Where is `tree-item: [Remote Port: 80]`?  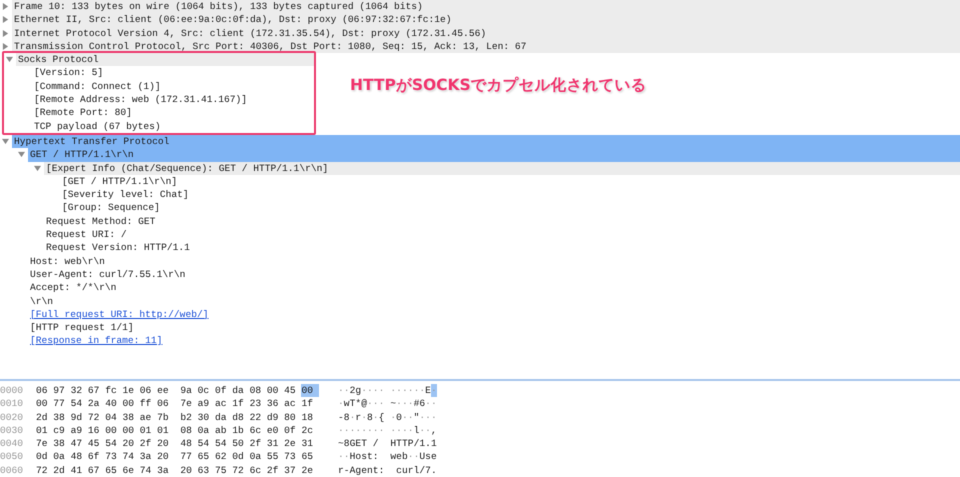
tree-item: [Remote Port: 80] is located at coordinates (82, 113).